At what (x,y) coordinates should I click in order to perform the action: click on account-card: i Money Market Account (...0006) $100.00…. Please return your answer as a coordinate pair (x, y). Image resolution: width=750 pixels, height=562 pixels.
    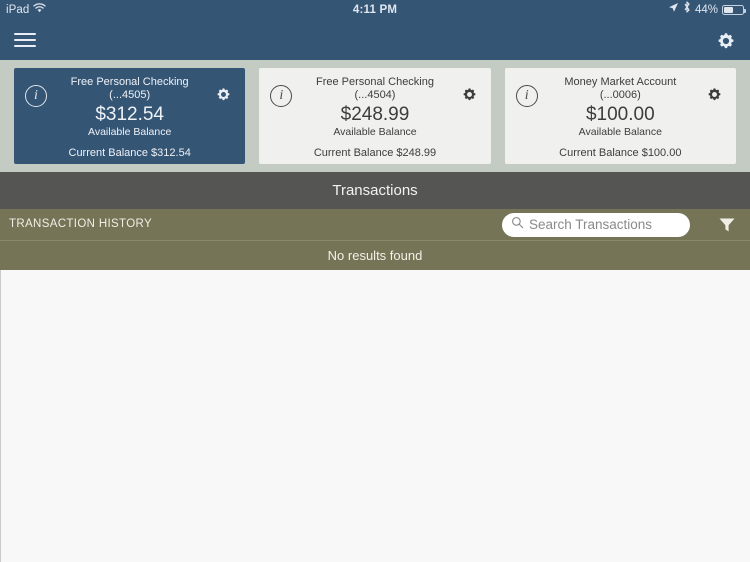
    Looking at the image, I should click on (620, 116).